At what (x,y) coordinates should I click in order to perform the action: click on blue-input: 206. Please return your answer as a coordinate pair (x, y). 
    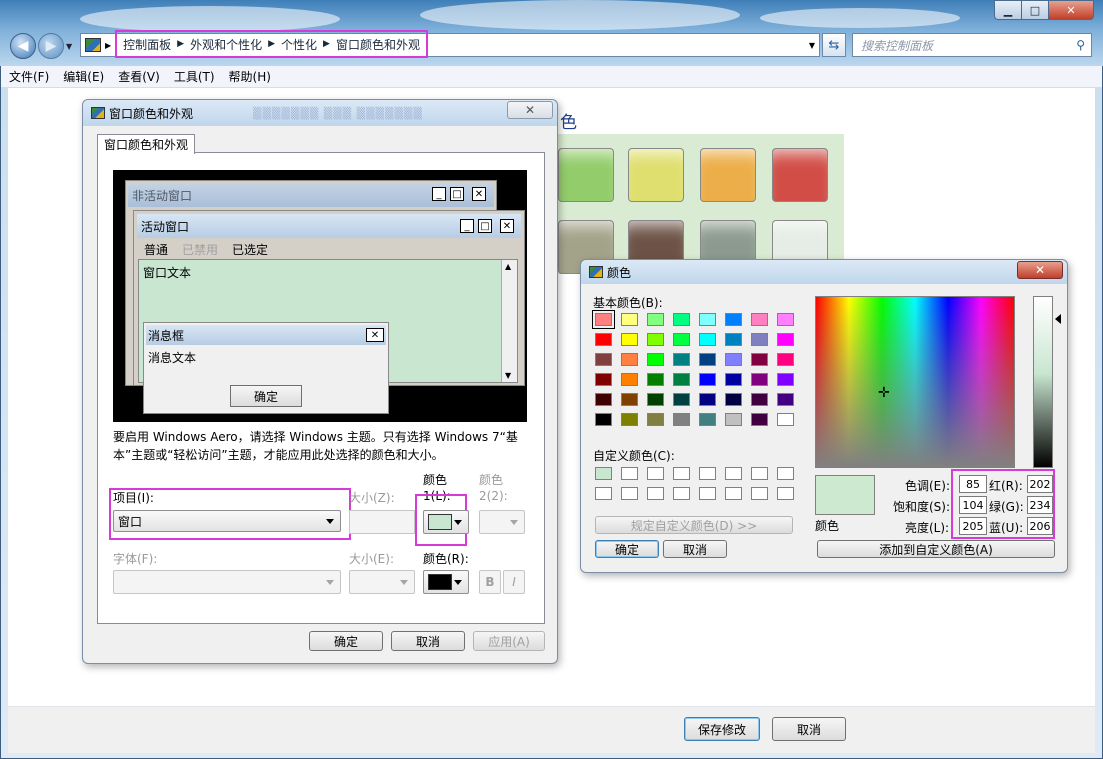
    Looking at the image, I should click on (1040, 526).